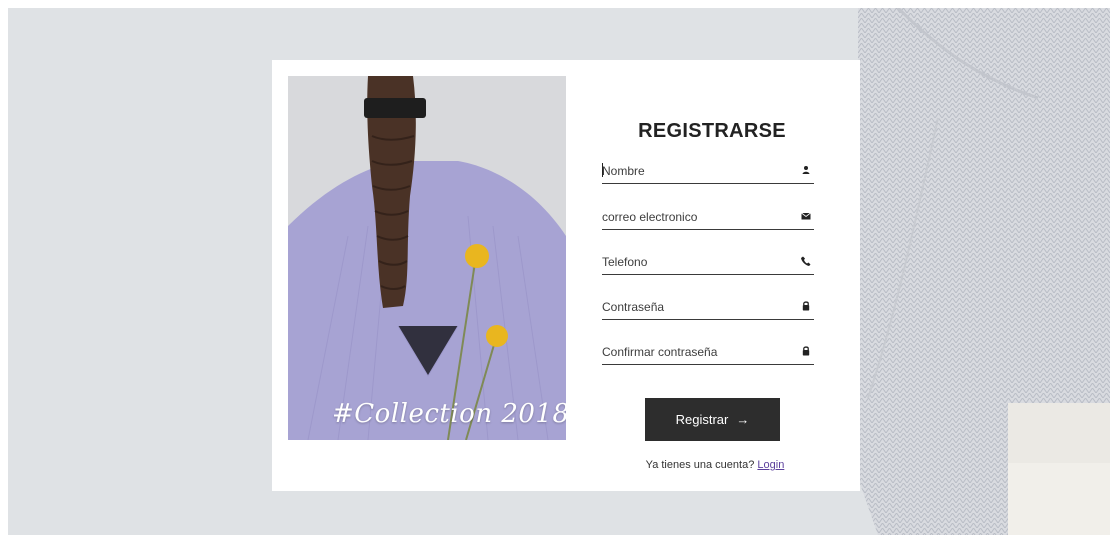 The width and height of the screenshot is (1110, 535). Describe the element at coordinates (692, 262) in the screenshot. I see `phone-input` at that location.